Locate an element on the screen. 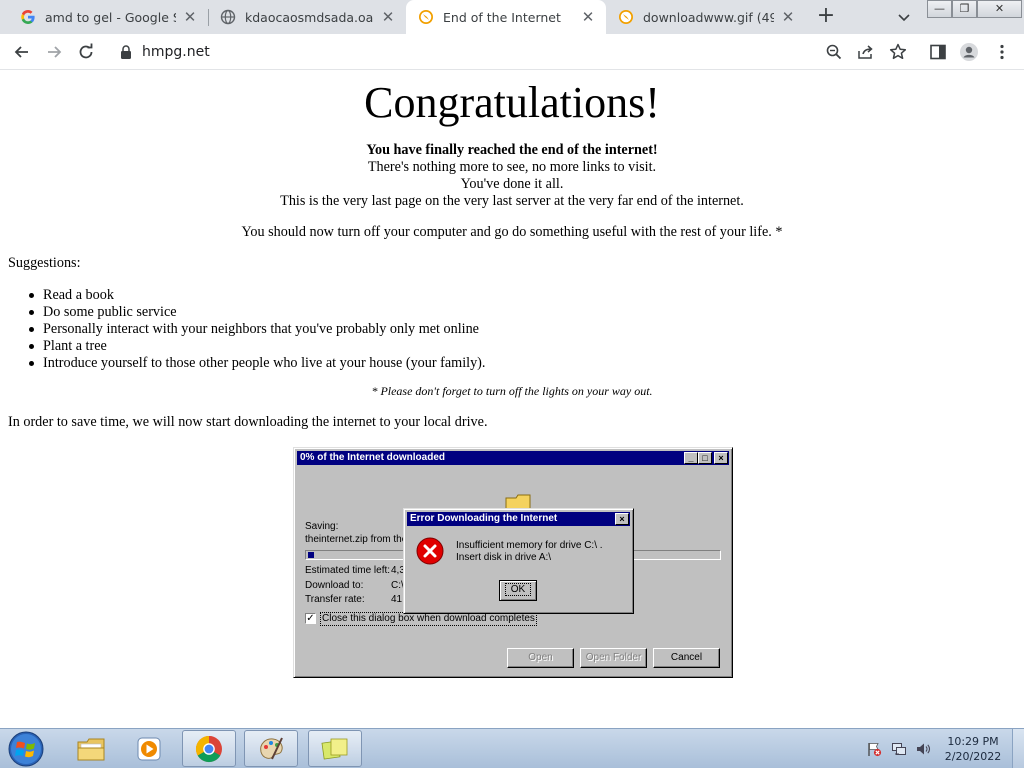  new-tab-button: + is located at coordinates (826, 16).